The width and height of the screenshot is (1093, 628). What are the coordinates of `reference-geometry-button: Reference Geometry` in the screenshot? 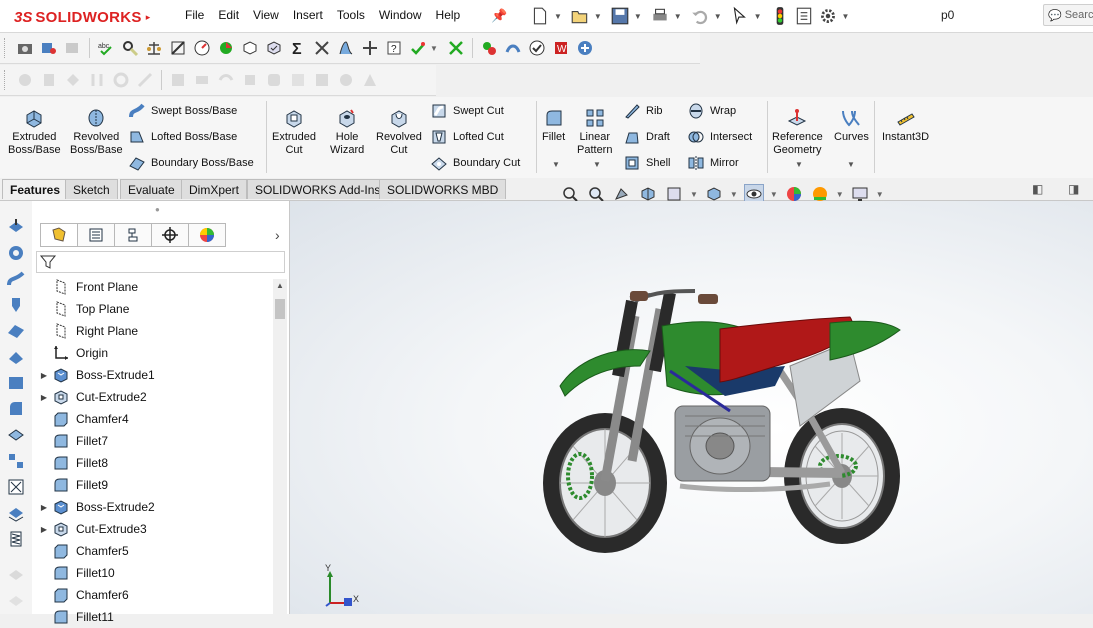 It's located at (797, 132).